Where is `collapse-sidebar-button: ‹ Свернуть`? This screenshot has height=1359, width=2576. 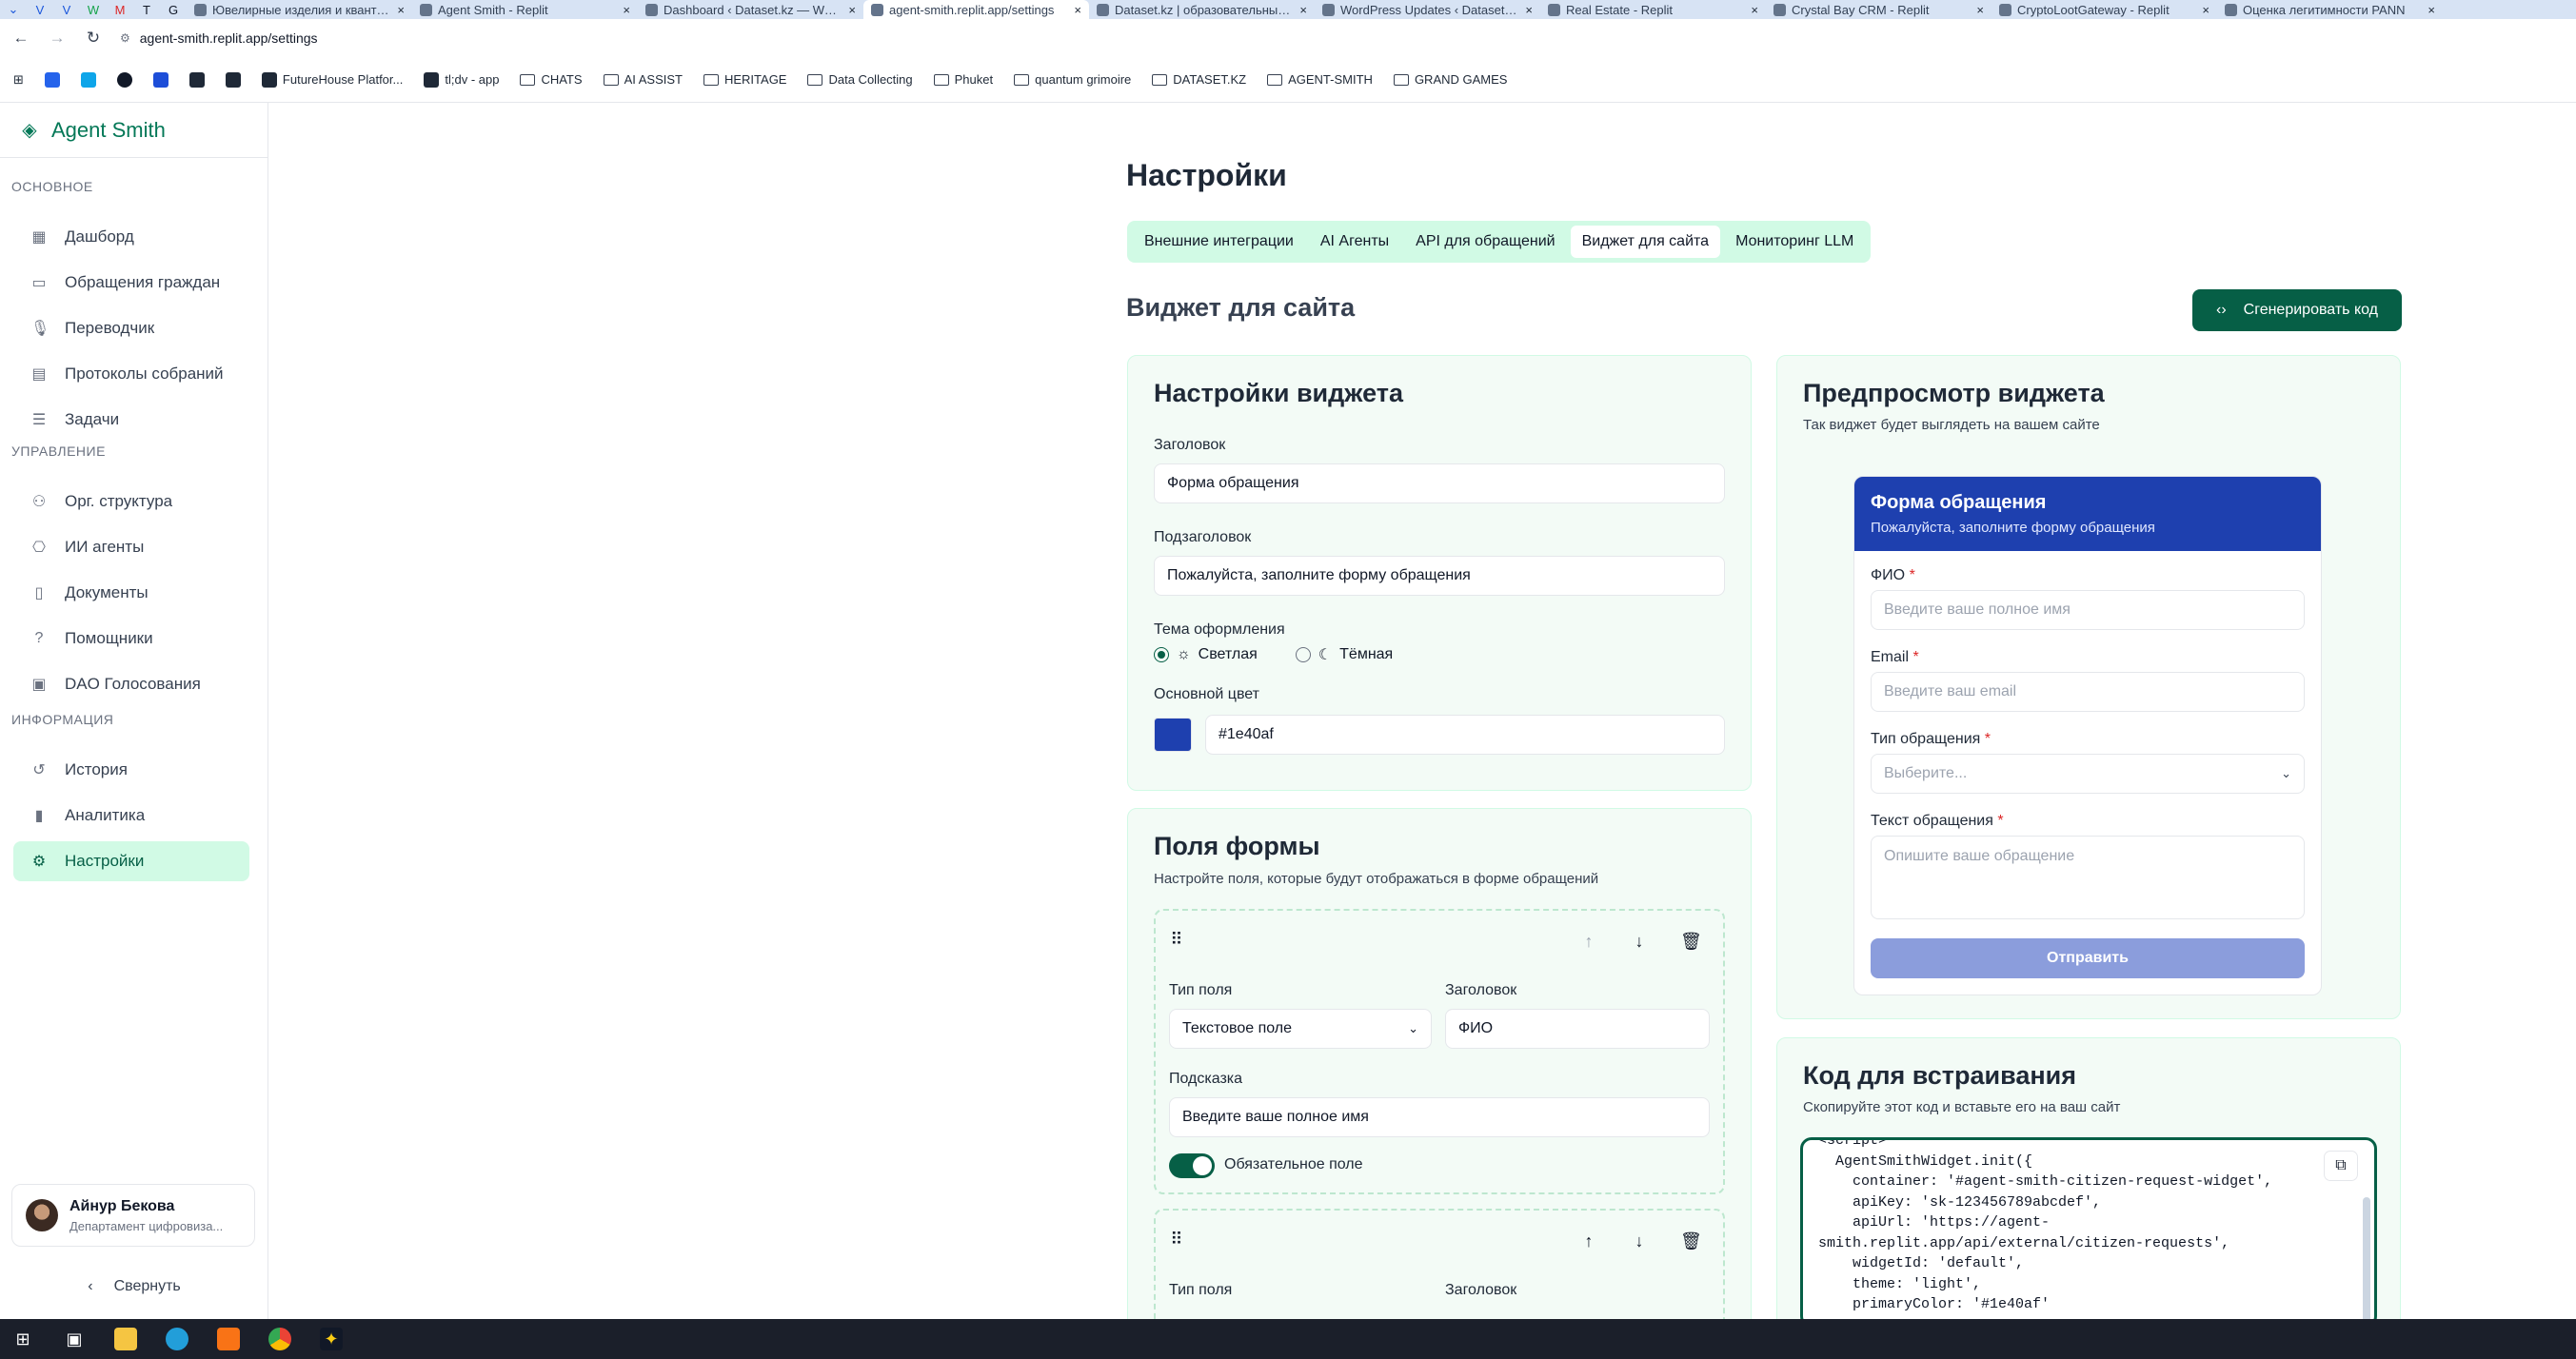
collapse-sidebar-button: ‹ Свернуть is located at coordinates (134, 1287).